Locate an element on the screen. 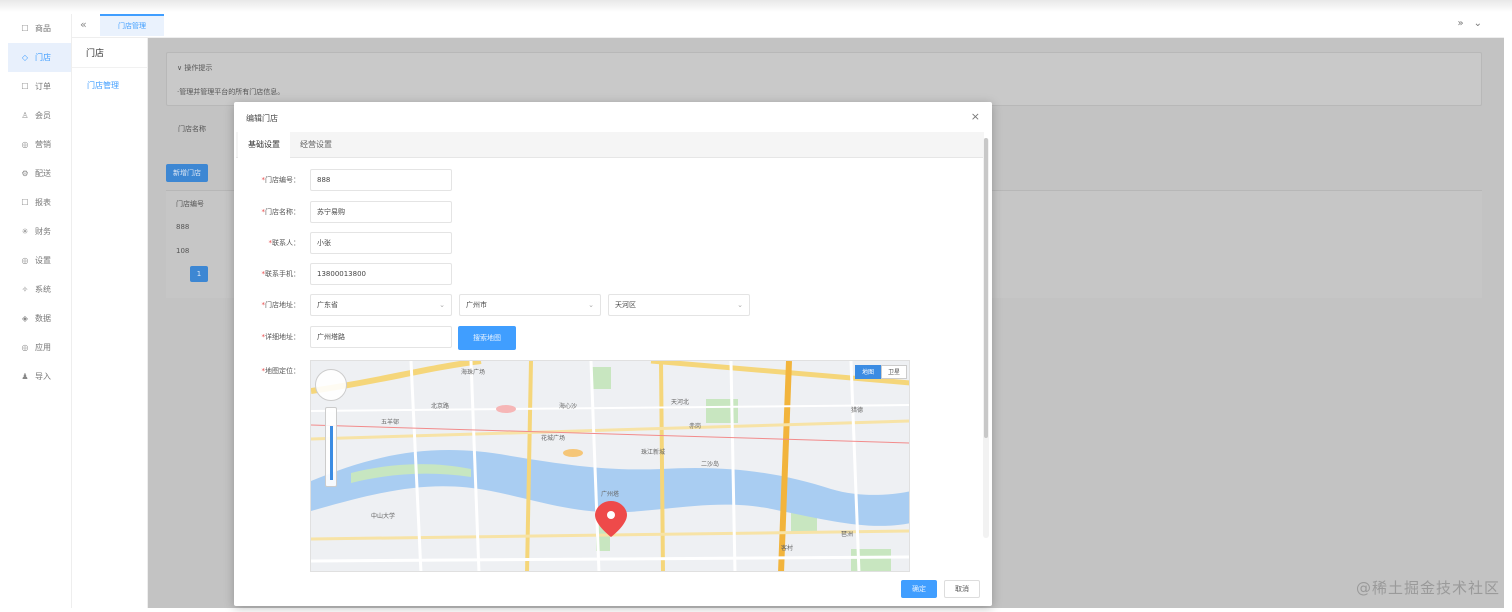 The height and width of the screenshot is (612, 1512). scrollbar-thumb is located at coordinates (986, 288).